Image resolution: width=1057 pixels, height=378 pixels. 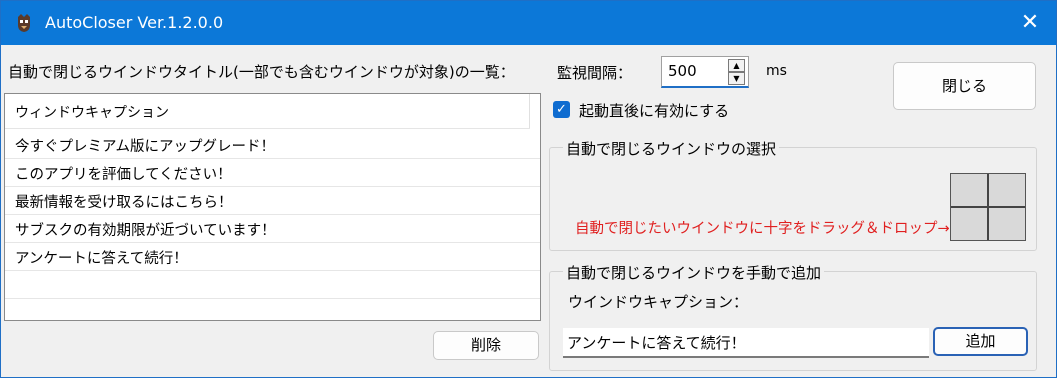 What do you see at coordinates (267, 111) in the screenshot?
I see `list-column-header: ウィンドウキャプション` at bounding box center [267, 111].